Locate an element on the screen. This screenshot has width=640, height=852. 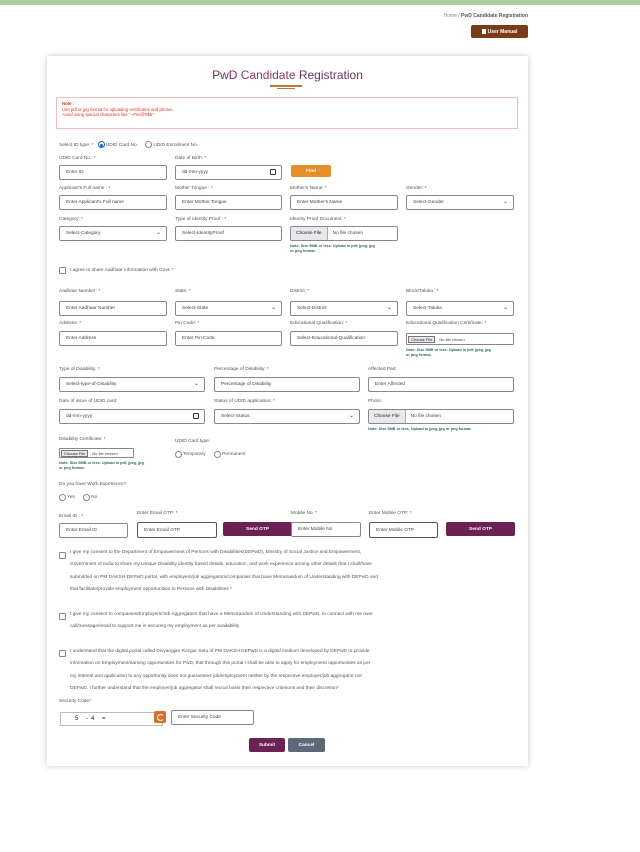
email-input: Enter Email ID is located at coordinates (93, 530).